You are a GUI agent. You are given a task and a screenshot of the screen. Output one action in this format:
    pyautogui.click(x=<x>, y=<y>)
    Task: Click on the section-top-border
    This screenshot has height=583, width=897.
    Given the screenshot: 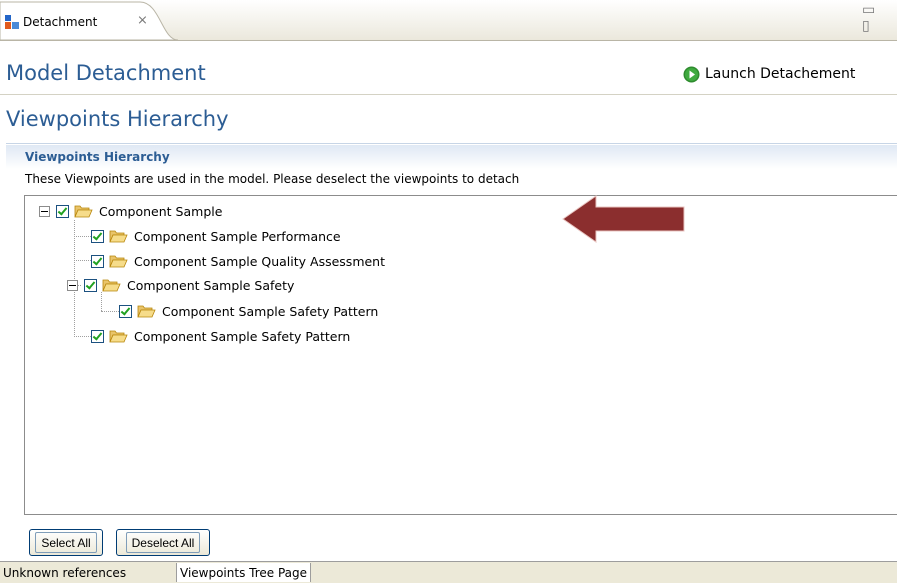 What is the action you would take?
    pyautogui.click(x=451, y=143)
    